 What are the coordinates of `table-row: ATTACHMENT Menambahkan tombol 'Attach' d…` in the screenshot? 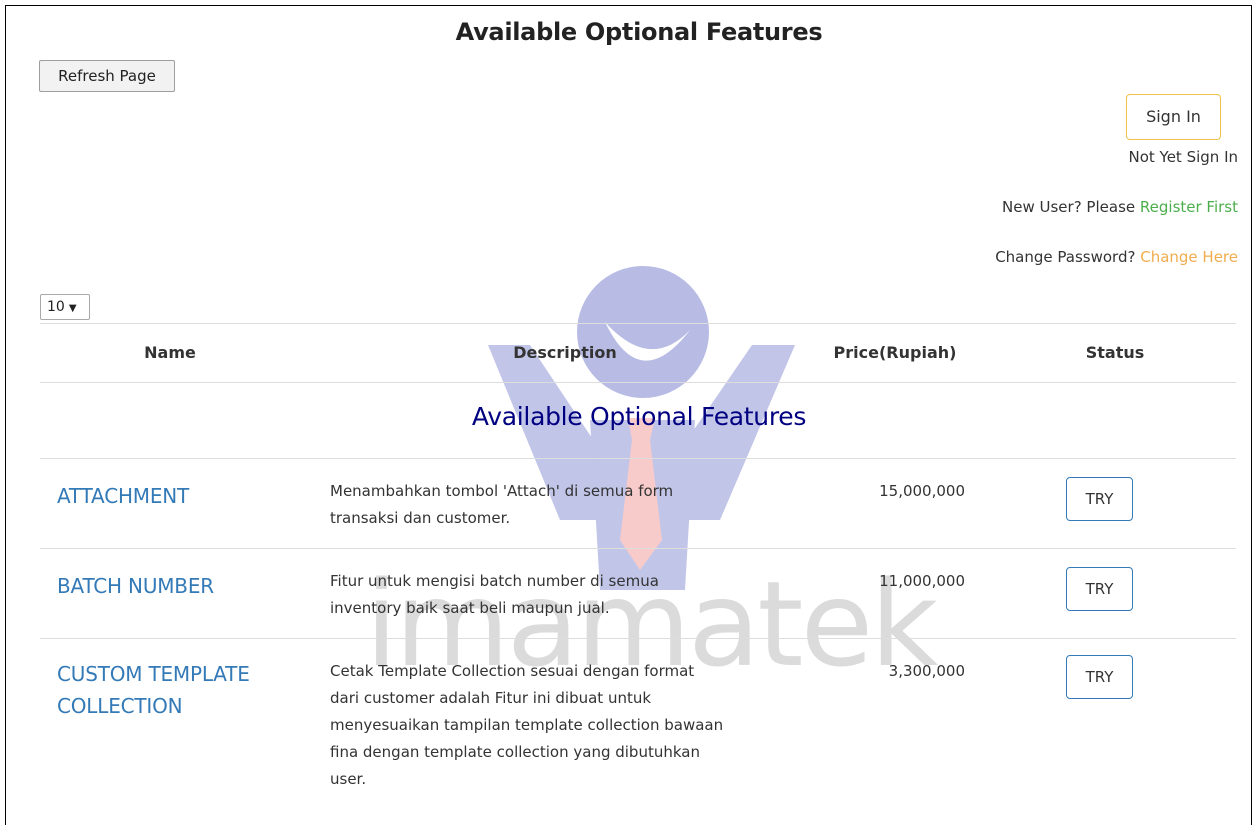 It's located at (629, 503).